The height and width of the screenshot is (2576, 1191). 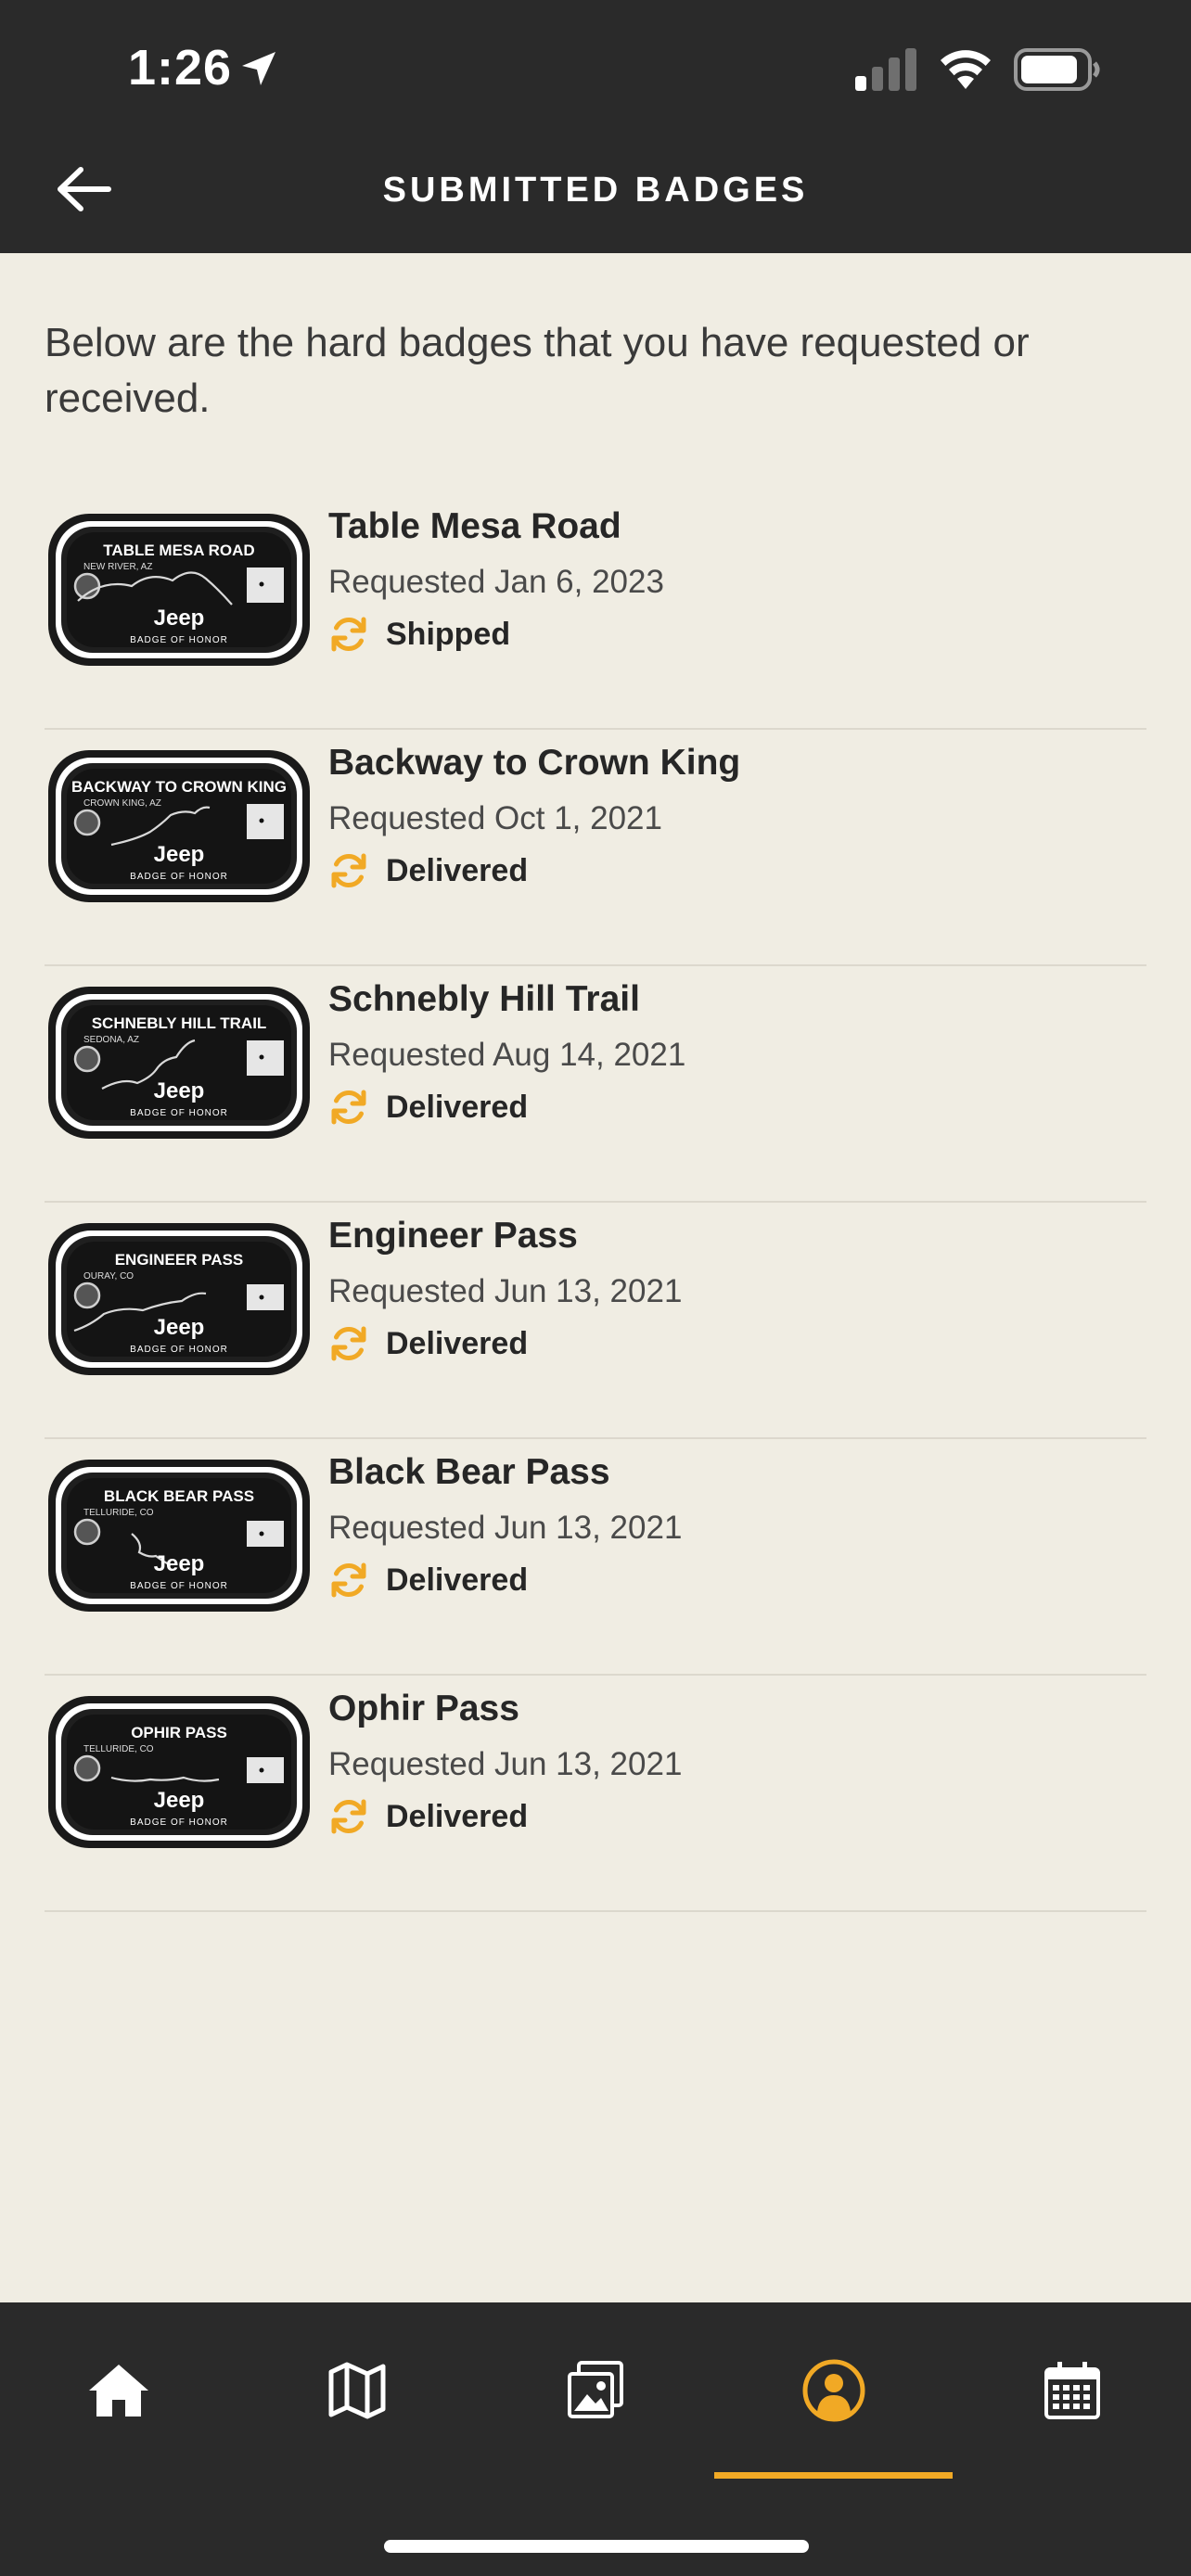 I want to click on svg-text: BLACK BEAR PASS, so click(x=179, y=1496).